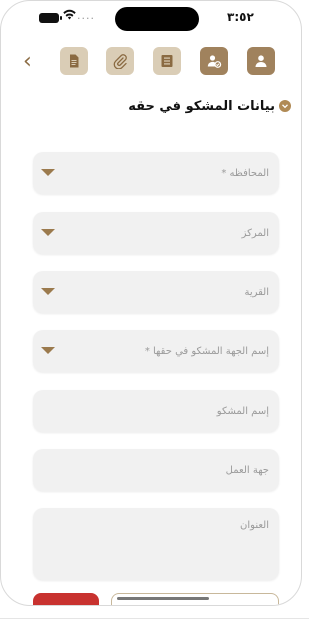  I want to click on status-time: ٣:٥٢, so click(240, 17).